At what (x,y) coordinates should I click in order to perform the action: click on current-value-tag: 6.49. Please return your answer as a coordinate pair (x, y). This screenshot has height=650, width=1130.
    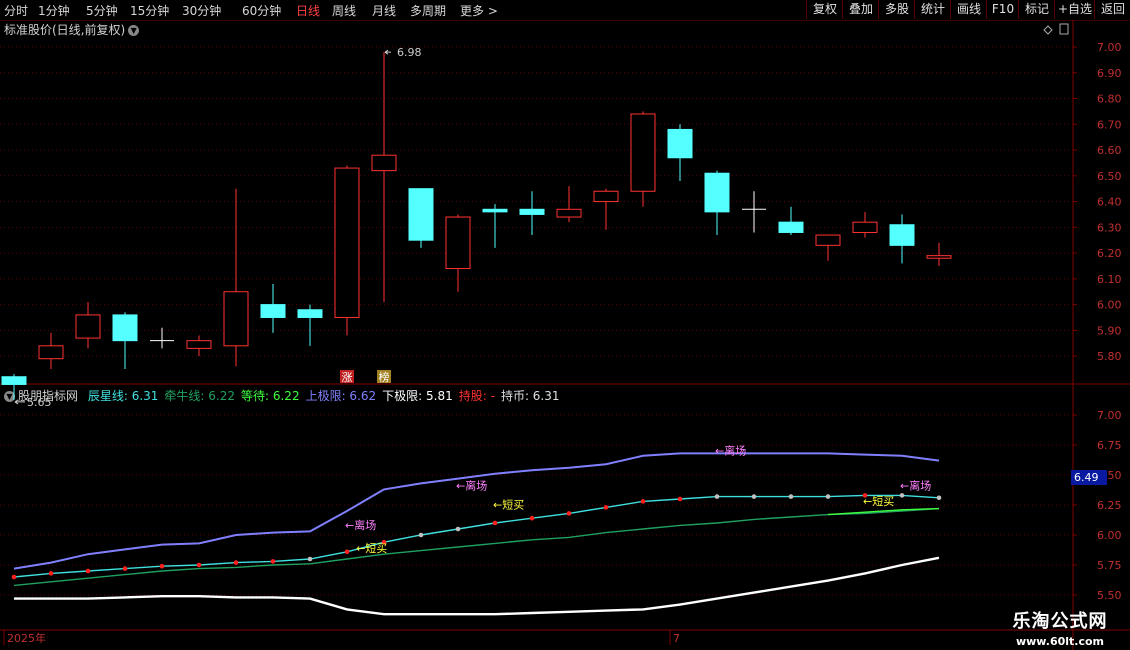
    Looking at the image, I should click on (1089, 477).